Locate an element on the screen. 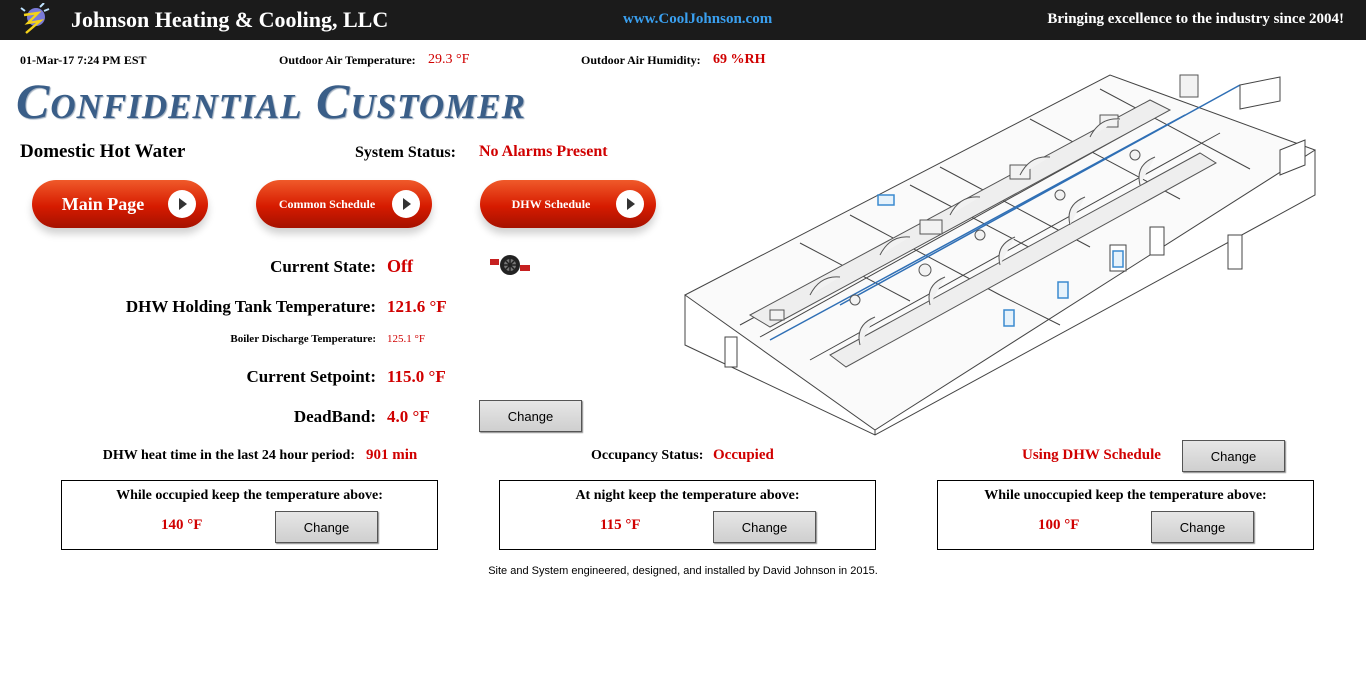  common-schedule-button: Common Schedule is located at coordinates (344, 204).